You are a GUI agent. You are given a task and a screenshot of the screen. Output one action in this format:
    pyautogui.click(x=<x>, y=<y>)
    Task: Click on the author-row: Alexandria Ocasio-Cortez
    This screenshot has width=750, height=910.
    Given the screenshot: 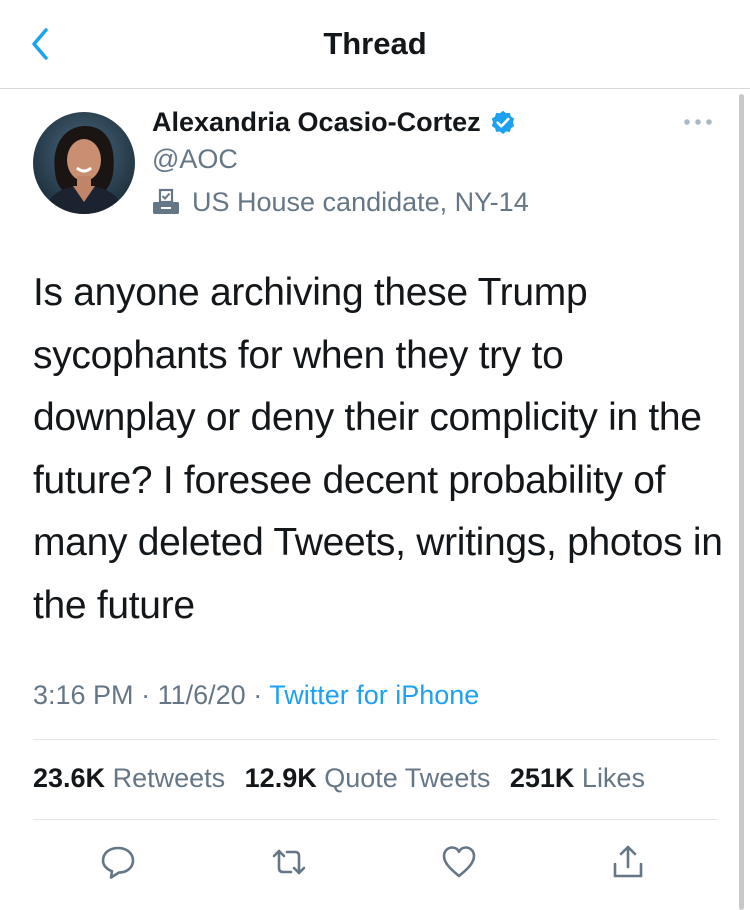 What is the action you would take?
    pyautogui.click(x=334, y=122)
    